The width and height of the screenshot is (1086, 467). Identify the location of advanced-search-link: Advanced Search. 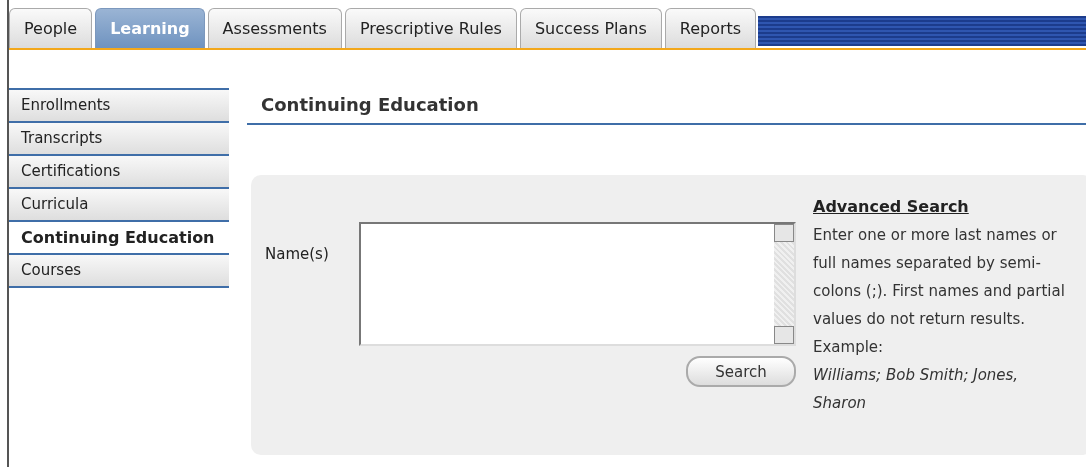
(943, 207).